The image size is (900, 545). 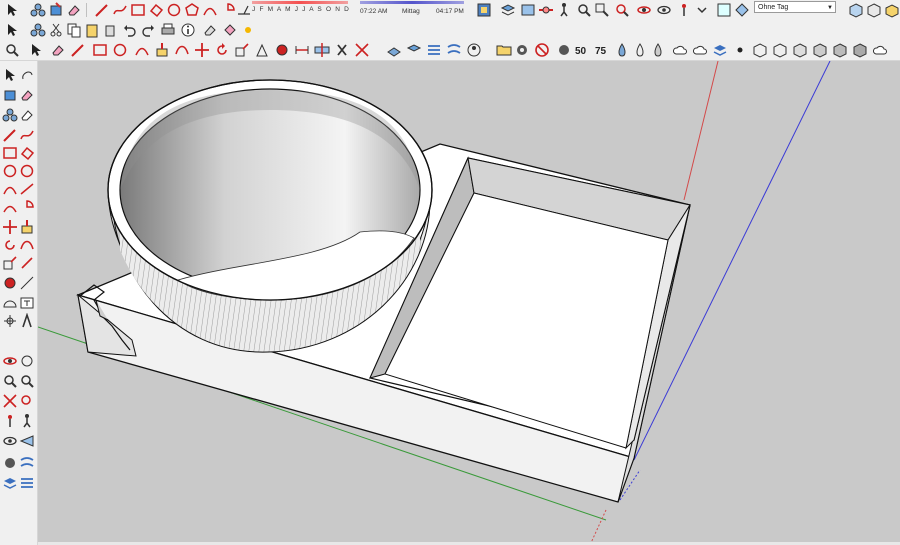 I want to click on sun-icon, so click(x=248, y=30).